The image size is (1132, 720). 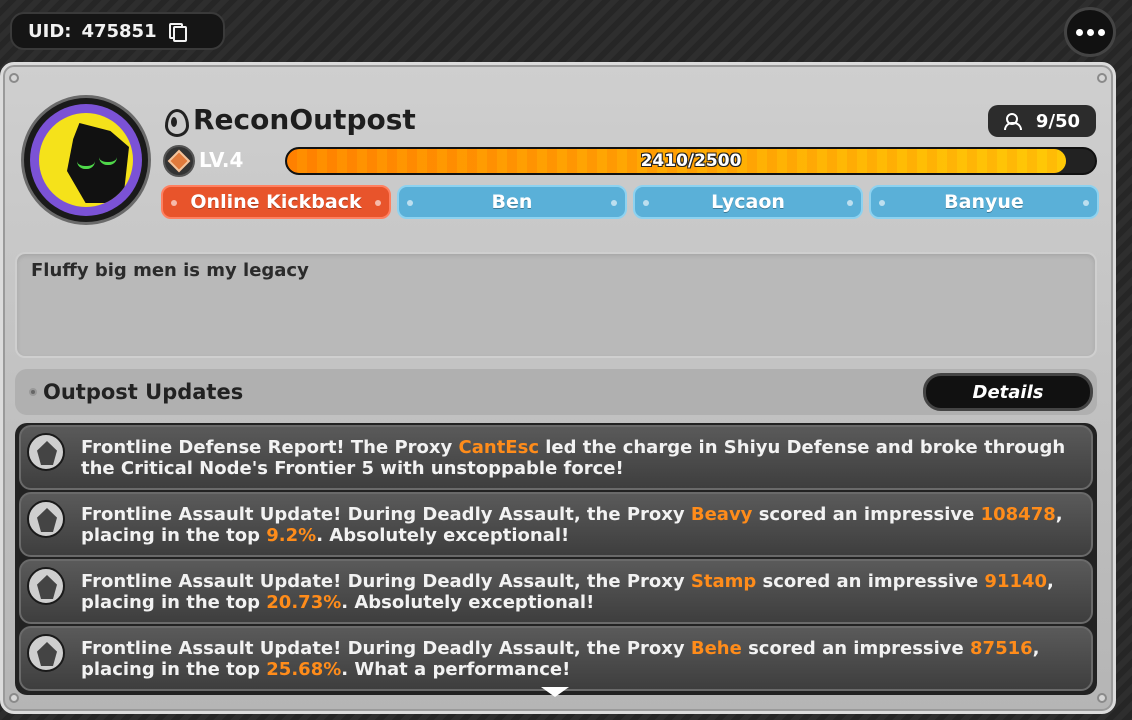 I want to click on level-row: LV.4 2410/2500, so click(x=630, y=161).